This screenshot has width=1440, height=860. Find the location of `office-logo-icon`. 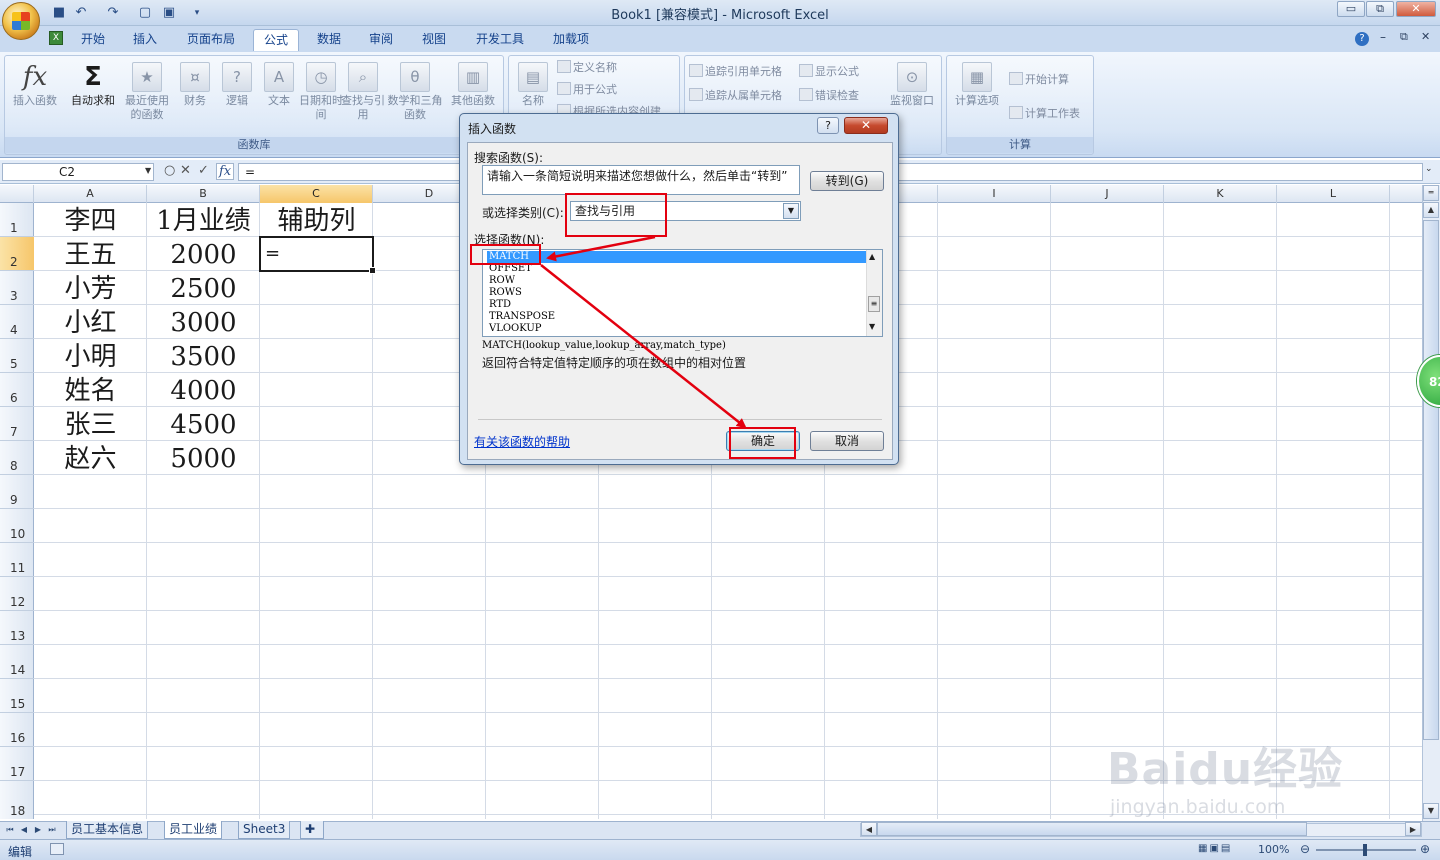

office-logo-icon is located at coordinates (21, 21).